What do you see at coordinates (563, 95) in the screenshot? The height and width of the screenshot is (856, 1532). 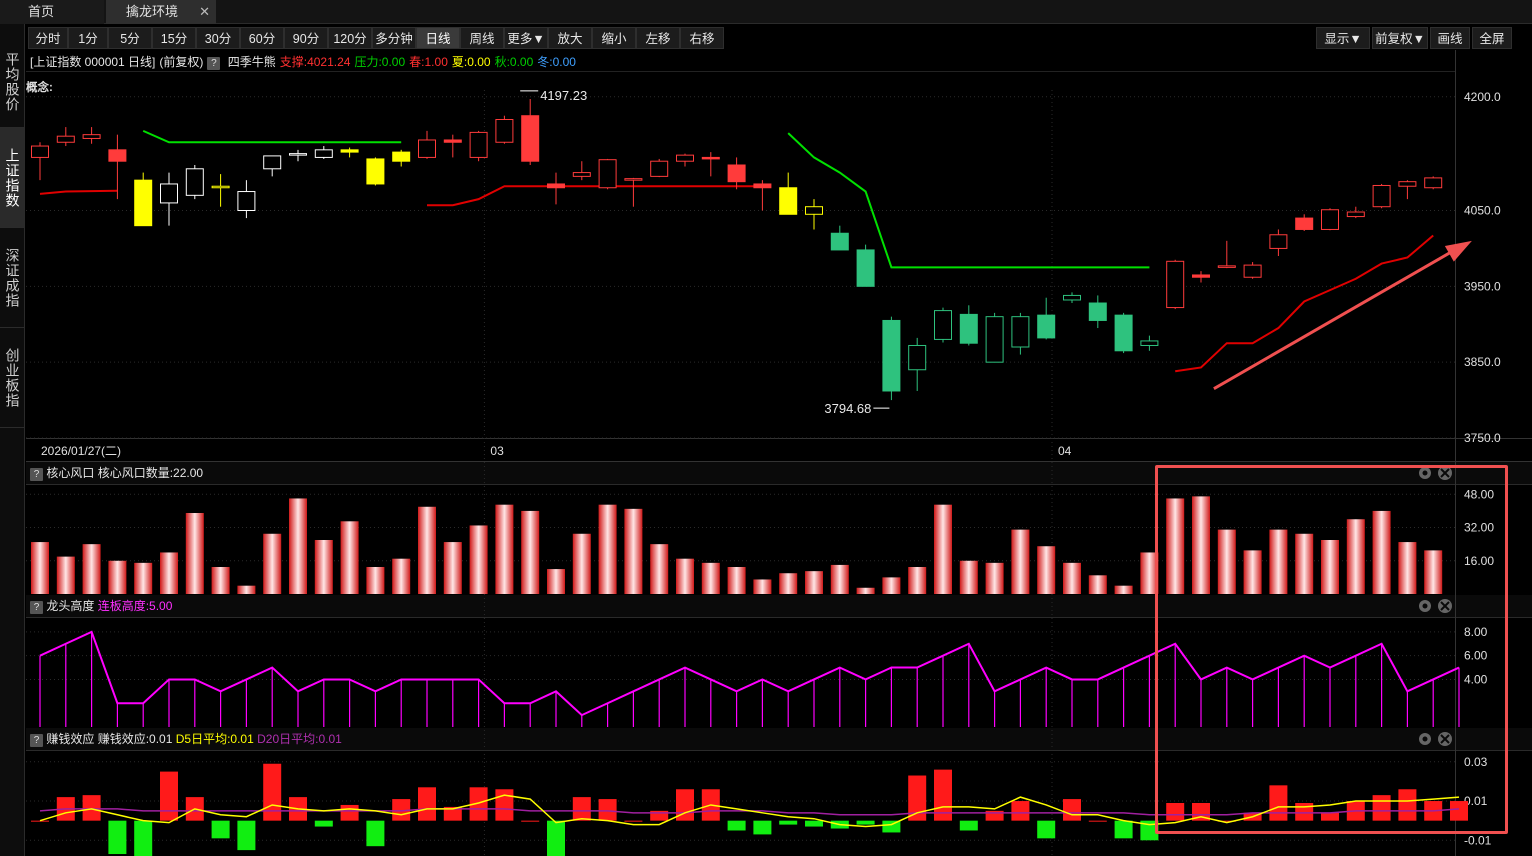 I see `high-price-label: 4197.23` at bounding box center [563, 95].